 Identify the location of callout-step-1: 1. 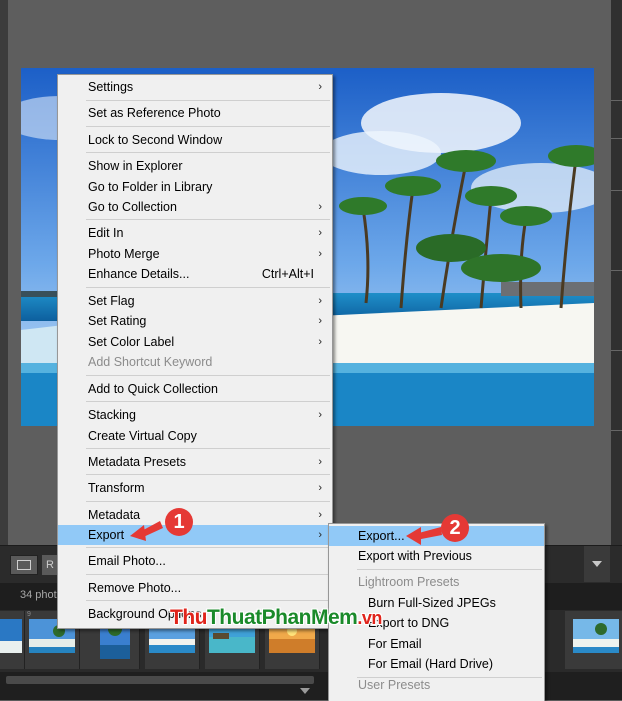
(179, 522).